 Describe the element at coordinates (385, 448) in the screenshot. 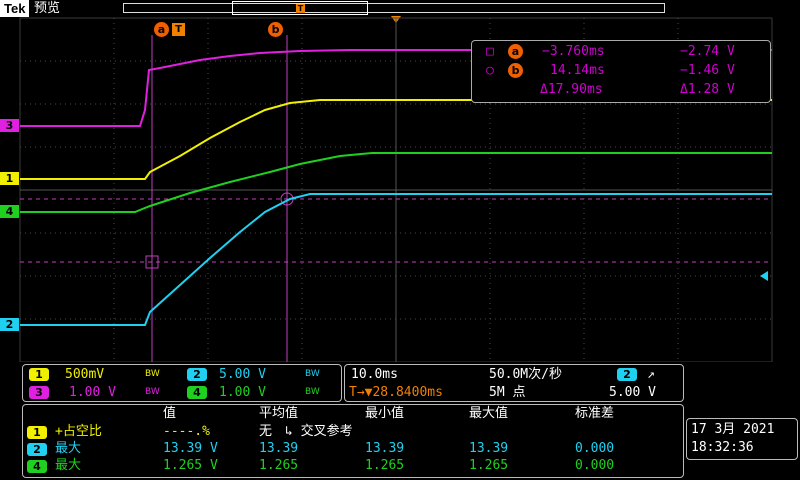

I see `meas-row2-min: 13.39` at that location.